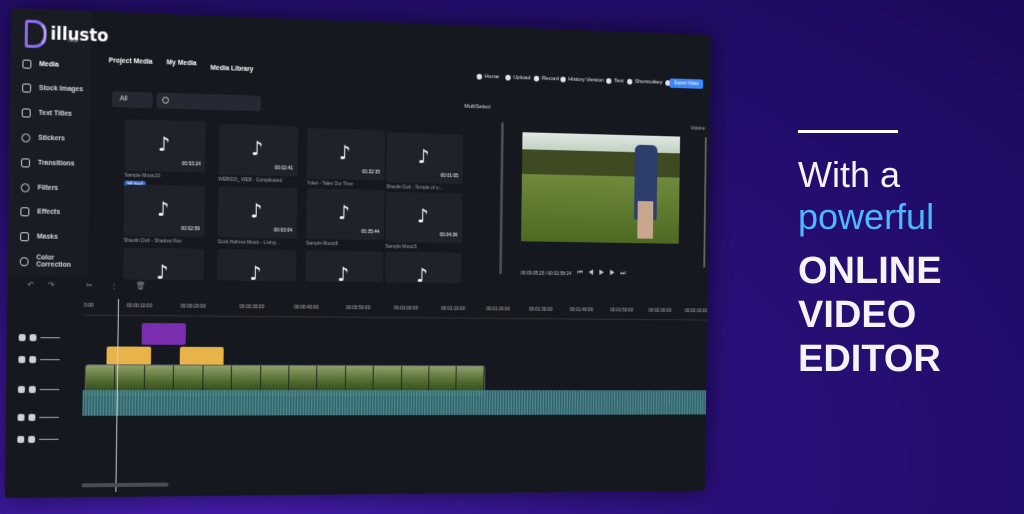  Describe the element at coordinates (49, 65) in the screenshot. I see `sidebar-item-label: Media` at that location.